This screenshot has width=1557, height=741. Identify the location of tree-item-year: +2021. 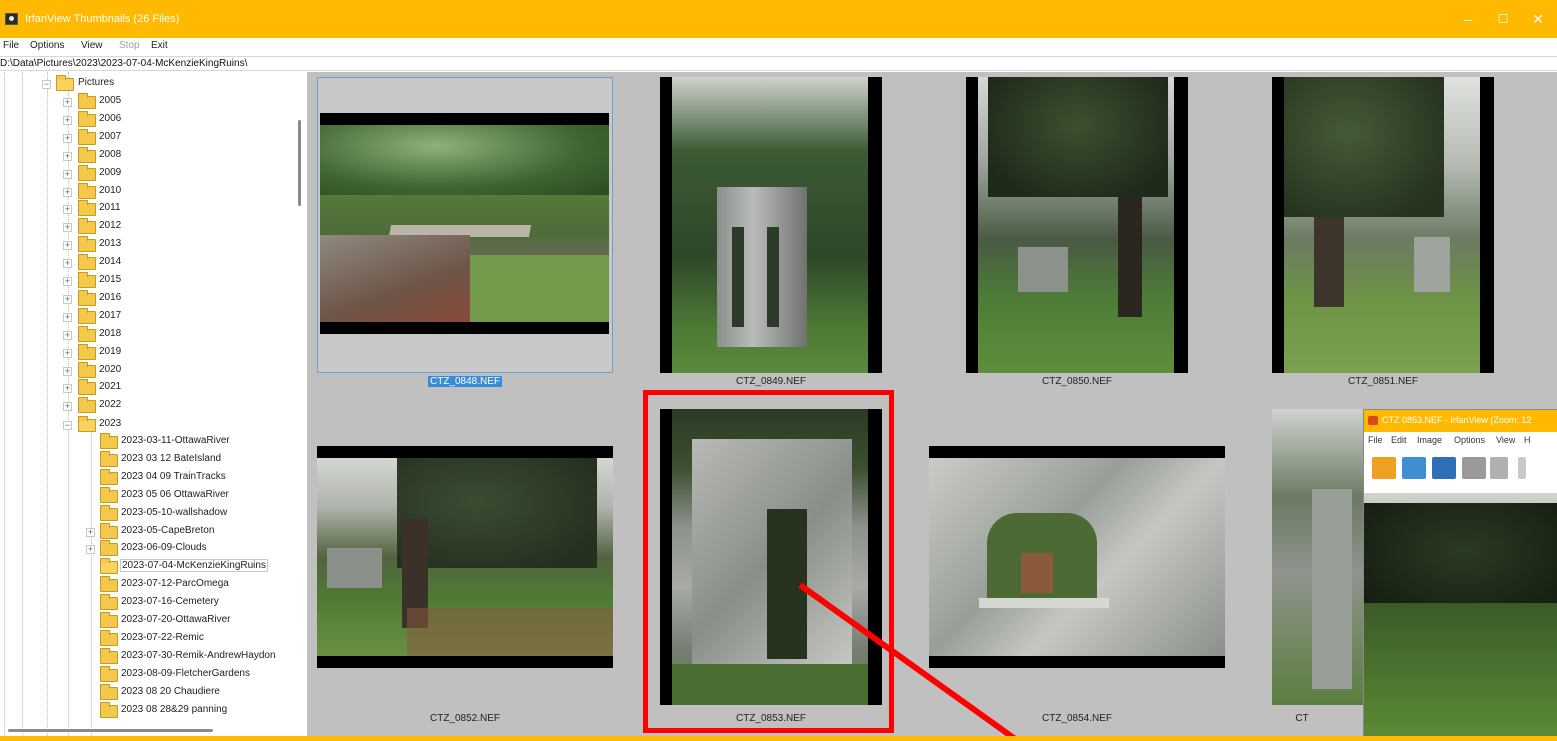
(150, 388).